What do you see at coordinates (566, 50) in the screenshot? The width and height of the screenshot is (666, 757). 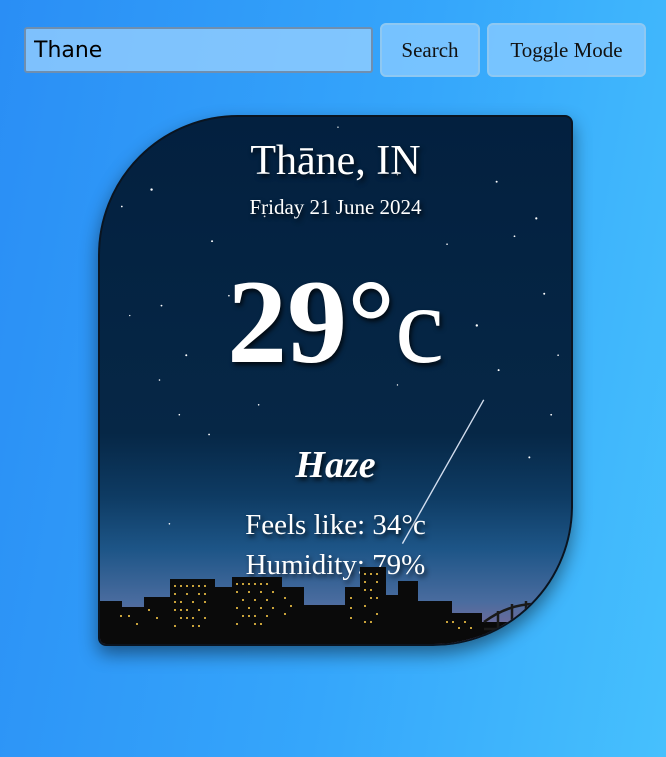 I see `toggle-mode-button: Toggle Mode` at bounding box center [566, 50].